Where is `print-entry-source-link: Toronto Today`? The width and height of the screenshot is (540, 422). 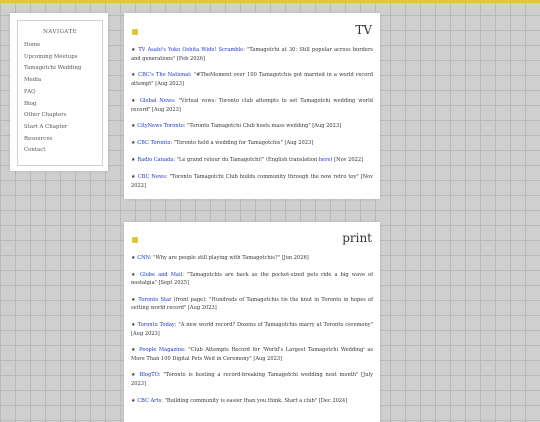 print-entry-source-link: Toronto Today is located at coordinates (156, 325).